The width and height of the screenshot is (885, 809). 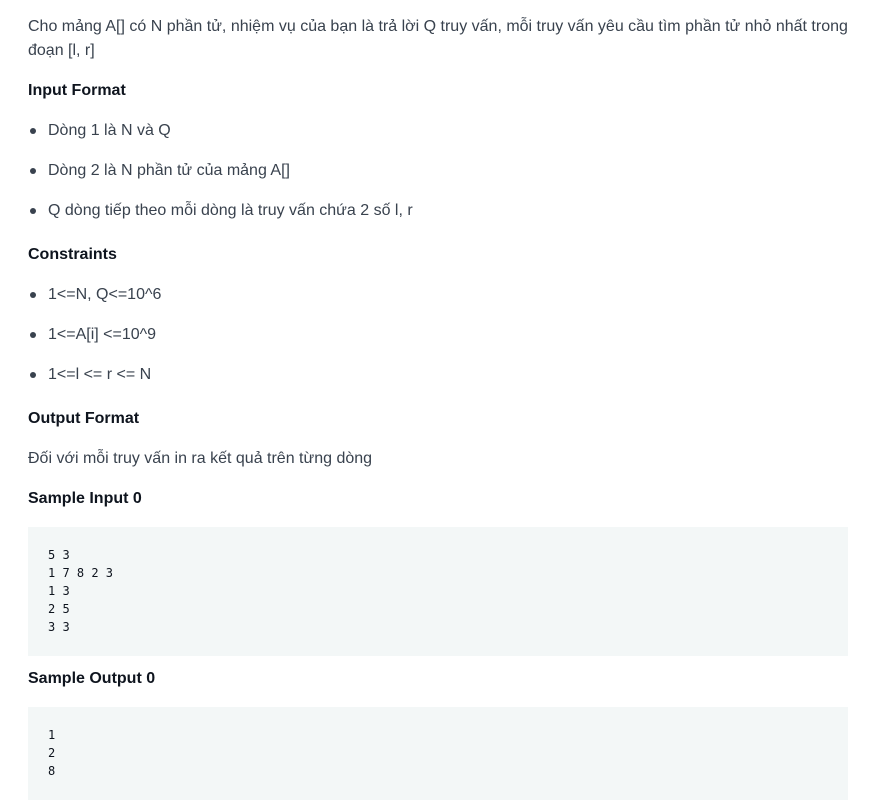 What do you see at coordinates (159, 171) in the screenshot?
I see `input-format-item: Dòng 2 là N phần tử của mảng A[]` at bounding box center [159, 171].